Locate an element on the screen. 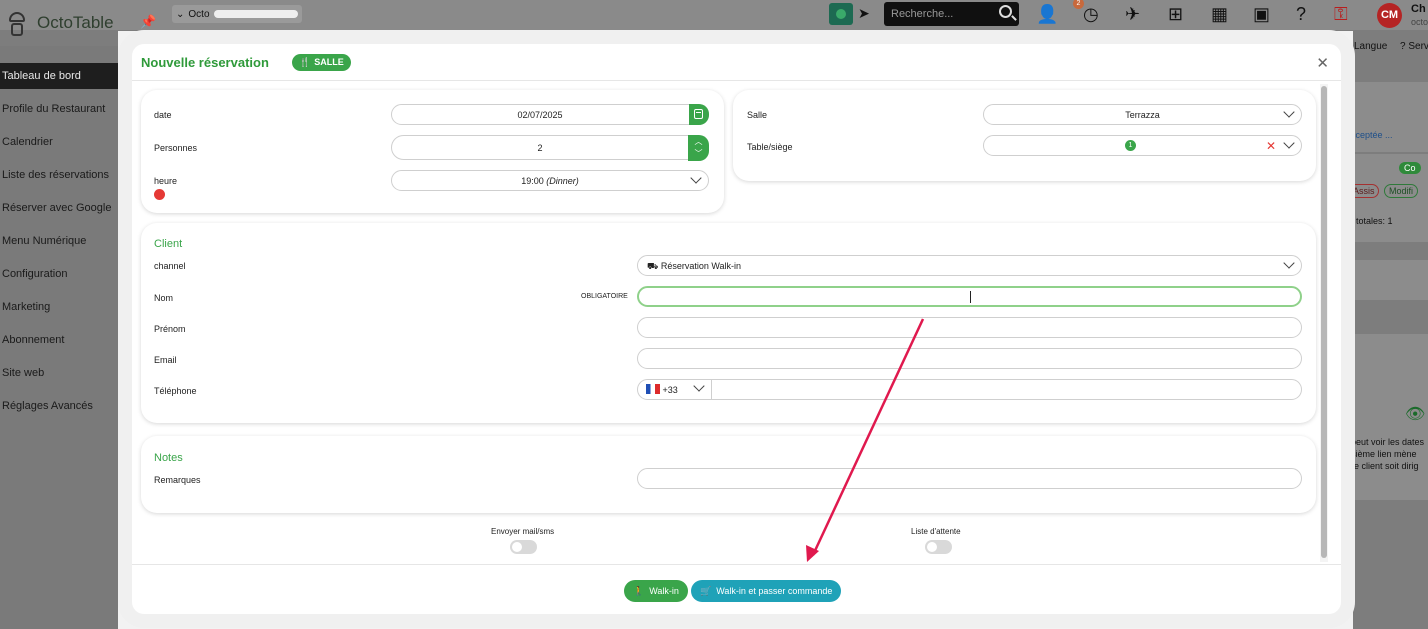 This screenshot has height=629, width=1428. modal-title: Nouvelle réservation is located at coordinates (205, 62).